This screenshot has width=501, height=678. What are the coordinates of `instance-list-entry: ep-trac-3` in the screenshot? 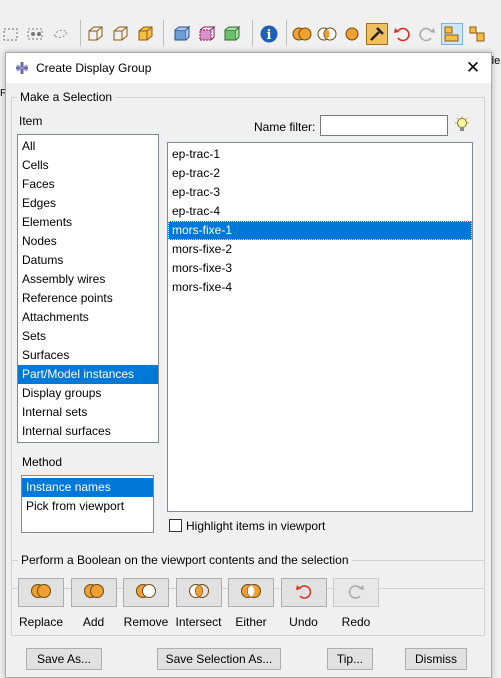 It's located at (320, 192).